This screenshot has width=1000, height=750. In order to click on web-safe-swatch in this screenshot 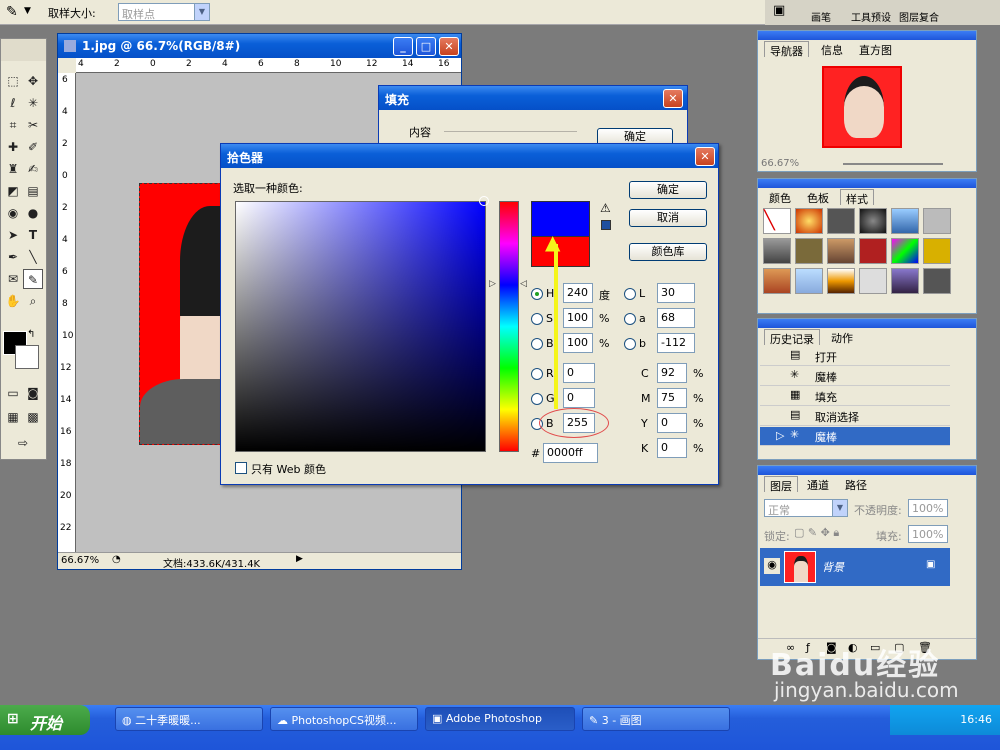, I will do `click(606, 225)`.